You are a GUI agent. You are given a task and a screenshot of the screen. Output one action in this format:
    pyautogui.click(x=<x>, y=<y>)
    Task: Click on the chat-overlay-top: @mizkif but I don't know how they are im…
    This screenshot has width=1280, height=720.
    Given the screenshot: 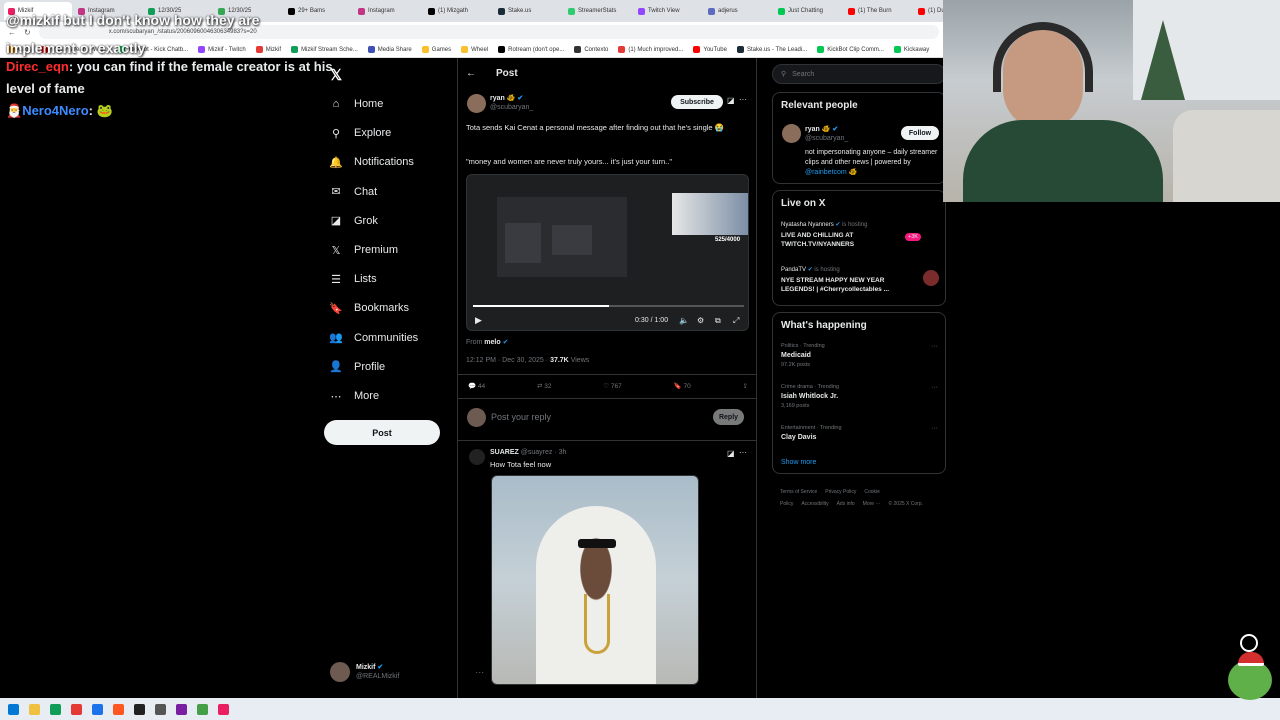 What is the action you would take?
    pyautogui.click(x=176, y=28)
    